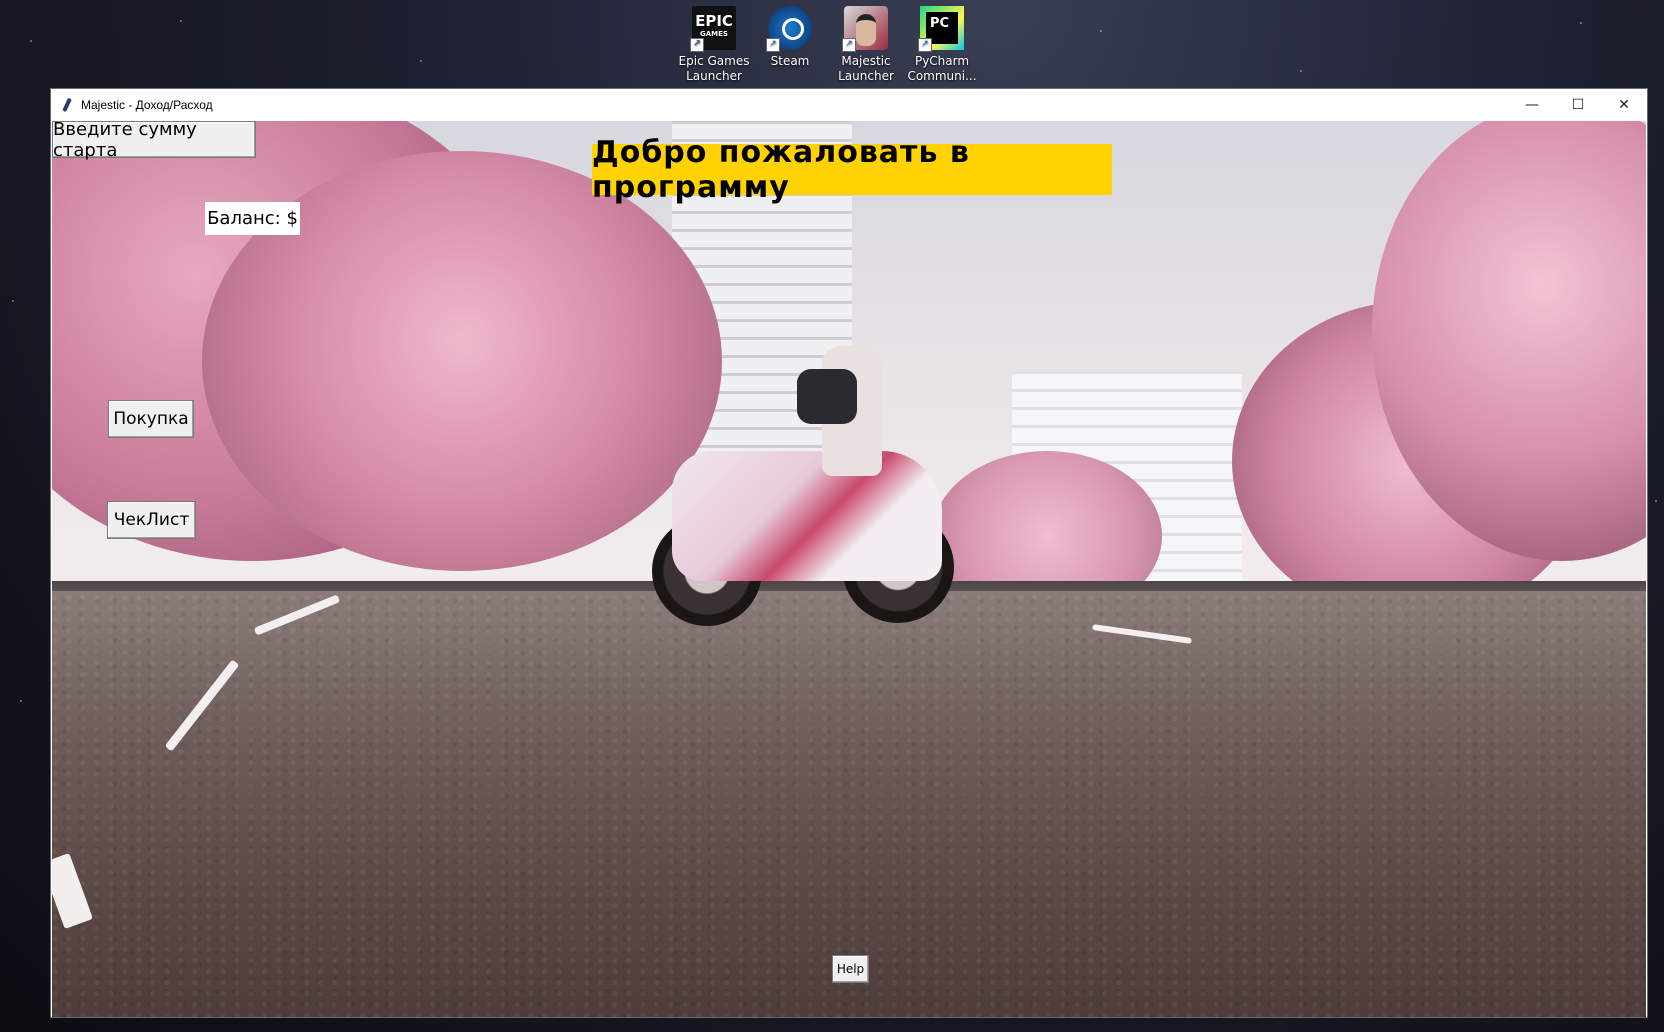 The height and width of the screenshot is (1032, 1664). Describe the element at coordinates (147, 105) in the screenshot. I see `window-title: Majestic - Доход/Расход` at that location.